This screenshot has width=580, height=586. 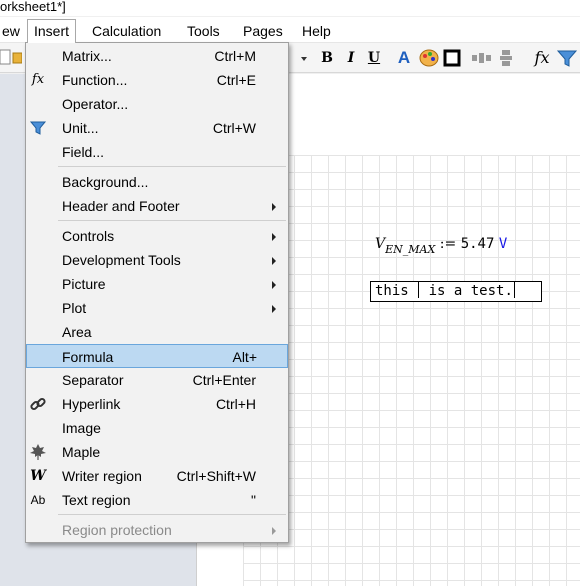 I want to click on function-icon: fx, so click(x=38, y=79).